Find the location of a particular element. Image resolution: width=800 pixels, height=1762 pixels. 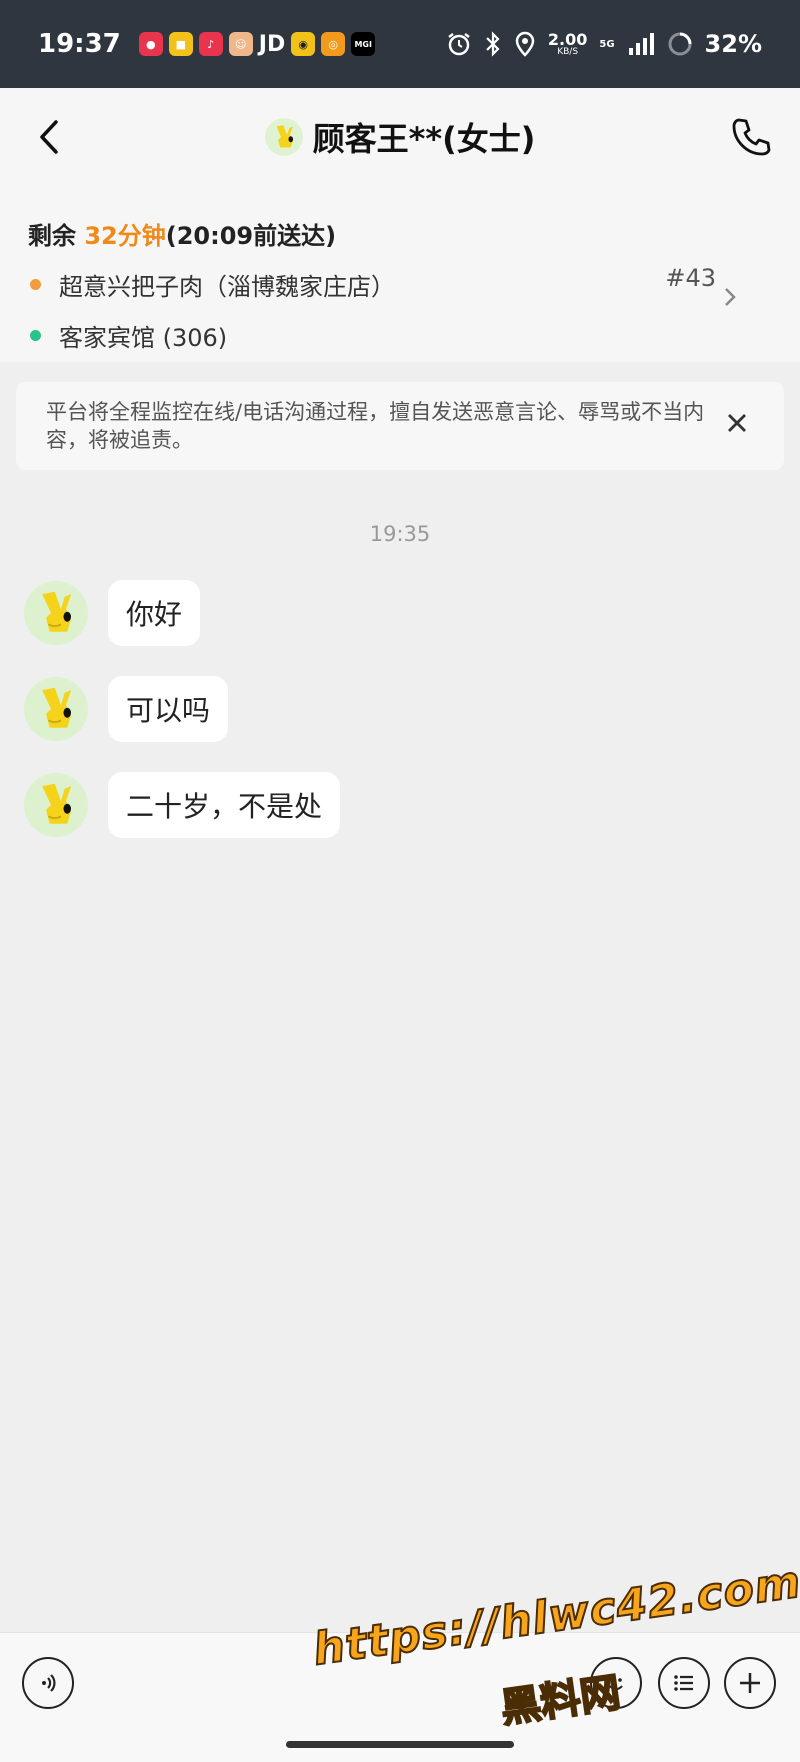

home-indicator is located at coordinates (400, 1744).